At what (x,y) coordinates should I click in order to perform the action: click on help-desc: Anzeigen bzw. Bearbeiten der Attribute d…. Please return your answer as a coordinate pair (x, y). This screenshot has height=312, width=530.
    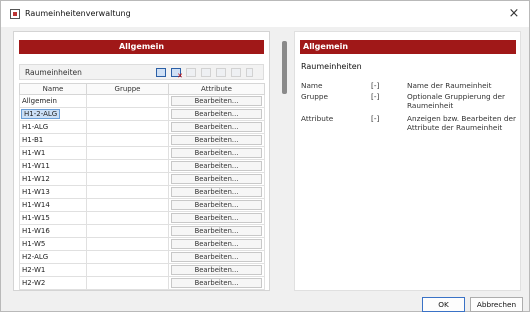
    Looking at the image, I should click on (461, 123).